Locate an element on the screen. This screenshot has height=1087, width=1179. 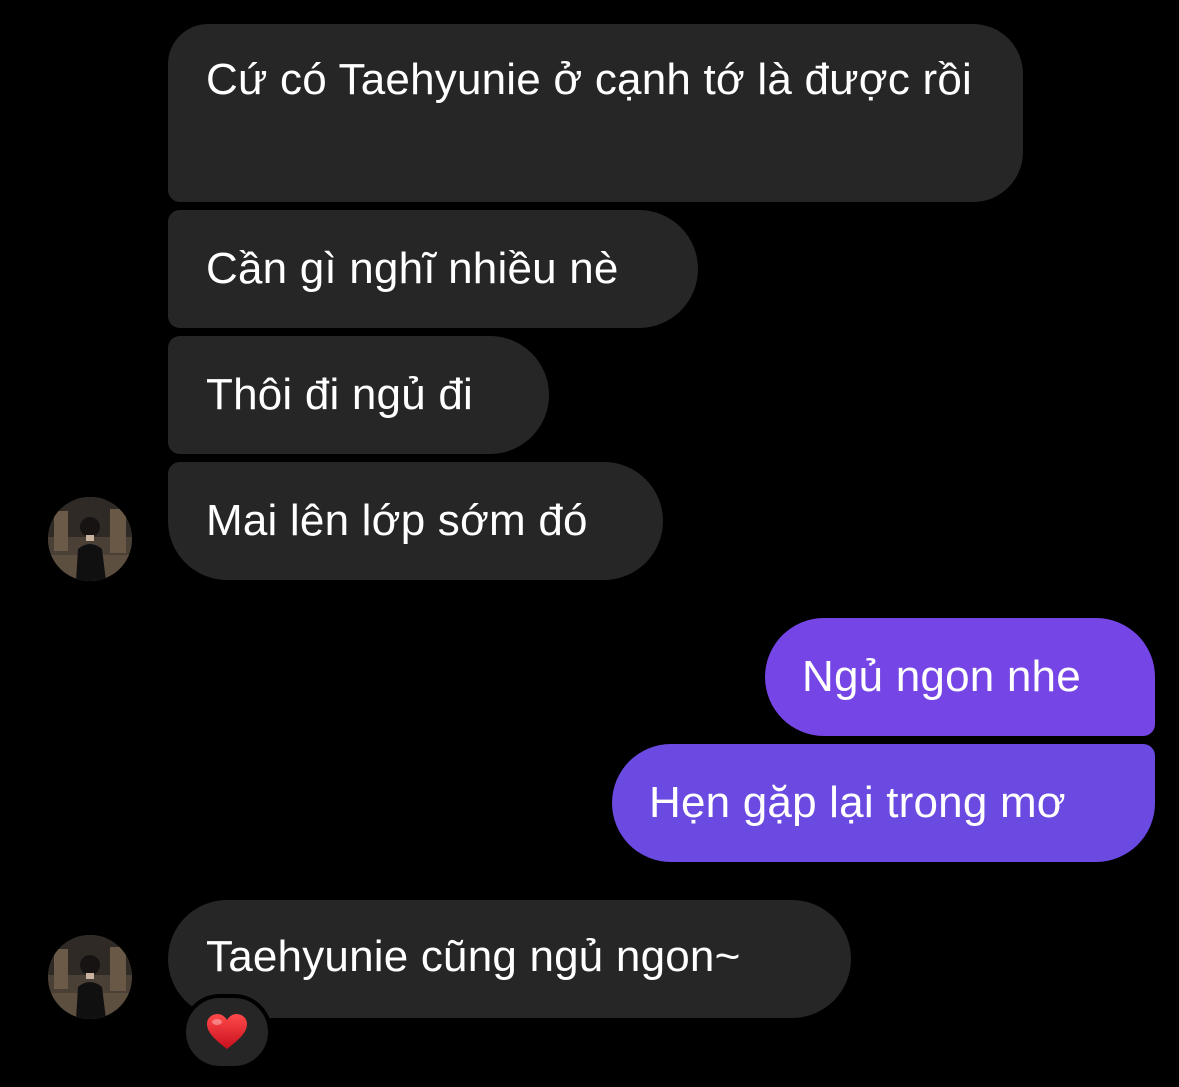
incoming-message-bubble: Taehyunie cũng ngủ ngon~ is located at coordinates (509, 959).